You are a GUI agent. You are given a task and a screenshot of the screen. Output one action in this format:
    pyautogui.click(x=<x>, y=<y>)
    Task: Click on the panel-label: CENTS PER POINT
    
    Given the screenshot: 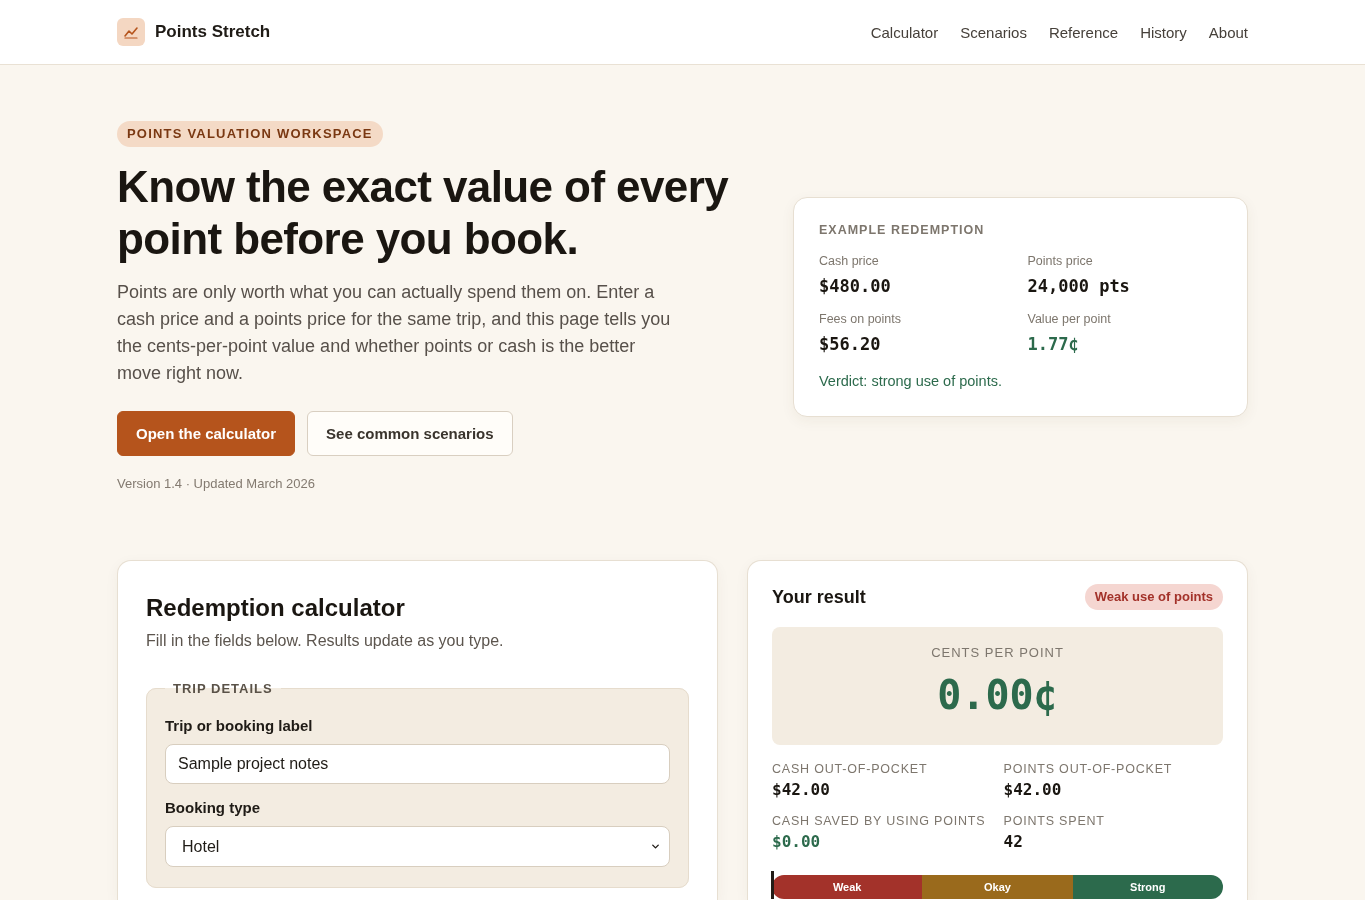 What is the action you would take?
    pyautogui.click(x=997, y=653)
    